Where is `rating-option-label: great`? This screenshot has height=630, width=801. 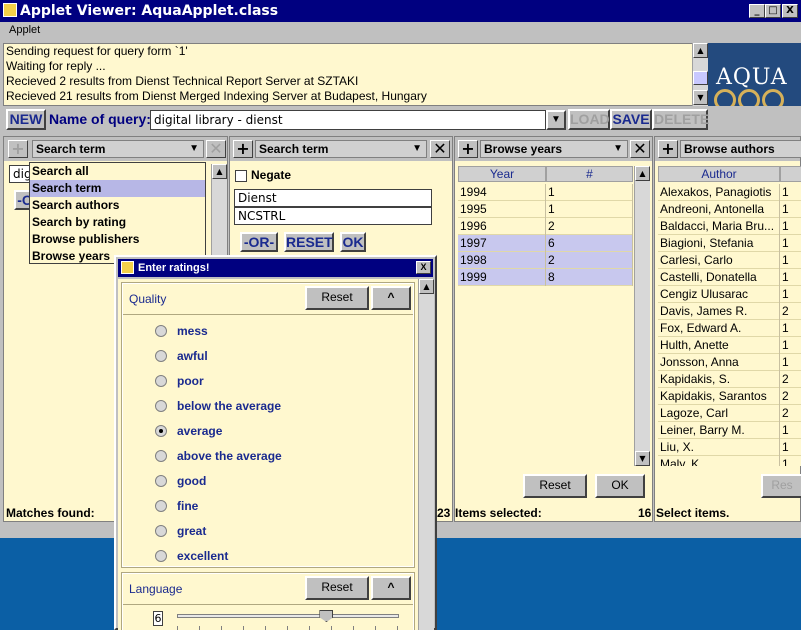 rating-option-label: great is located at coordinates (192, 531).